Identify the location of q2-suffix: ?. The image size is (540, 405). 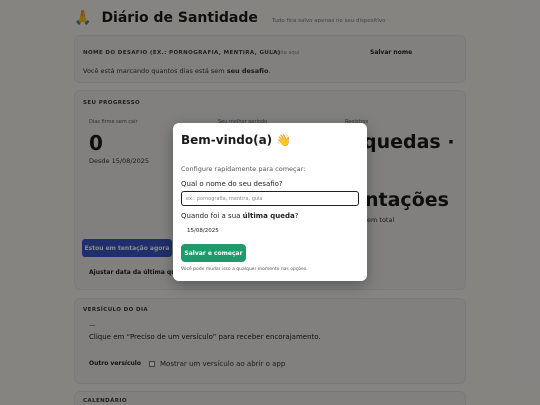
(296, 216).